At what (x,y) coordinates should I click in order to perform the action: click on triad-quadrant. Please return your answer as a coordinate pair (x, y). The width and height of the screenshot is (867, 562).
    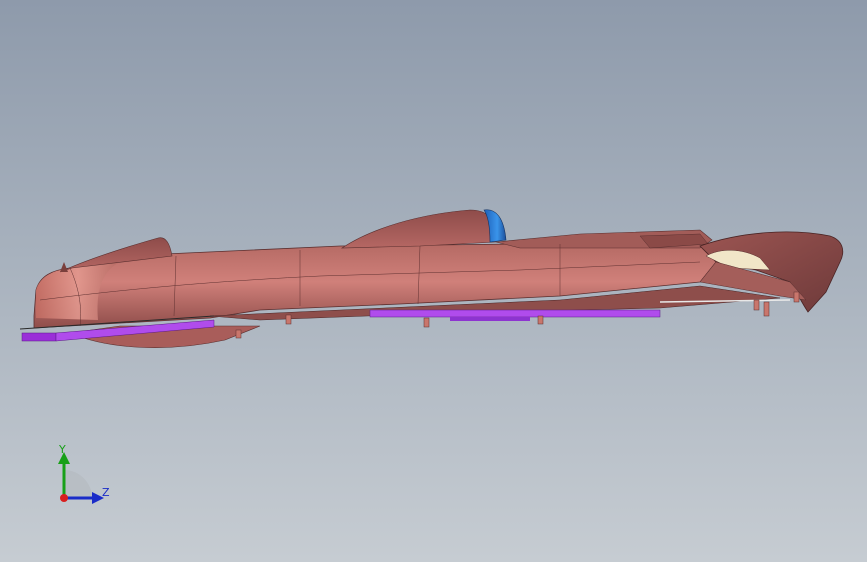
    Looking at the image, I should click on (78, 484).